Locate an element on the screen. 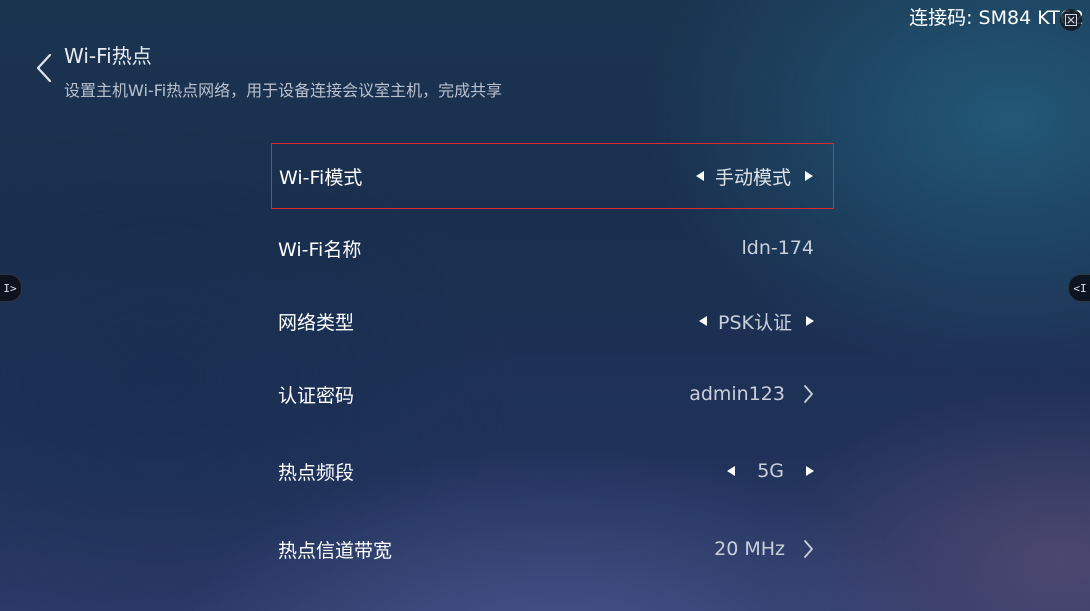  setting-value-group: PSK认证 is located at coordinates (756, 321).